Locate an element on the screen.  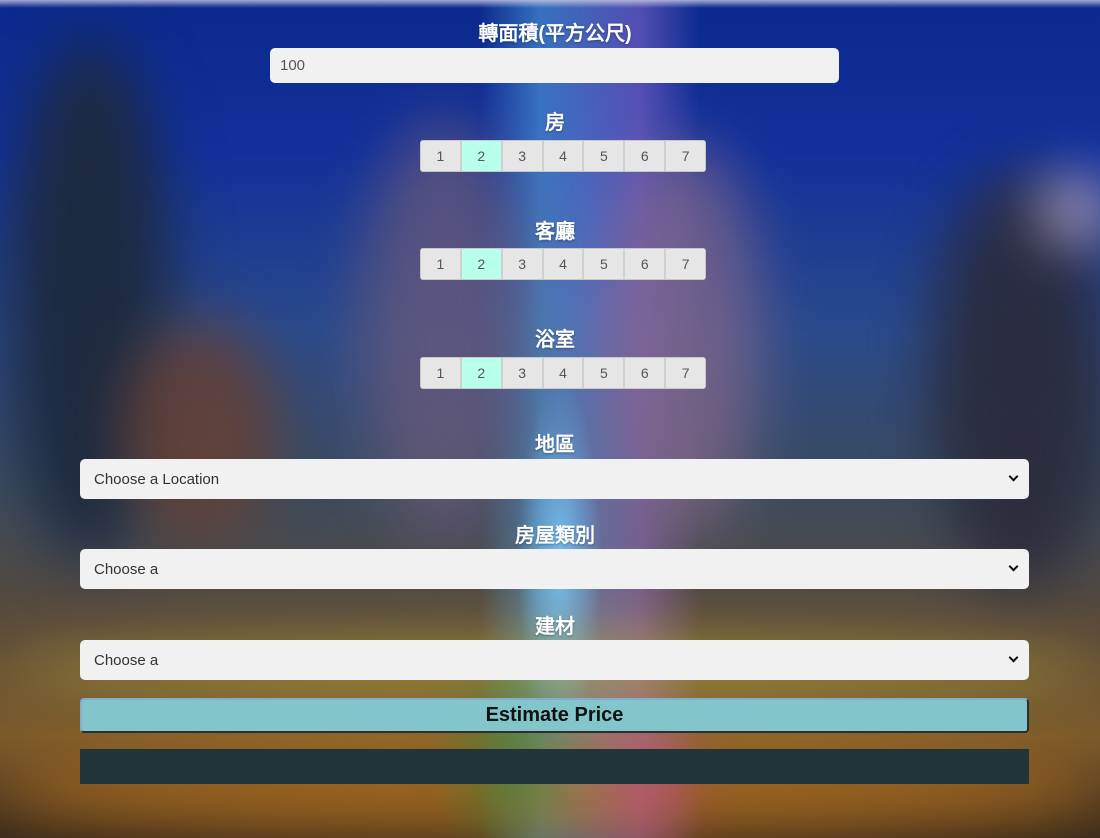
bath-option: 3 is located at coordinates (523, 373).